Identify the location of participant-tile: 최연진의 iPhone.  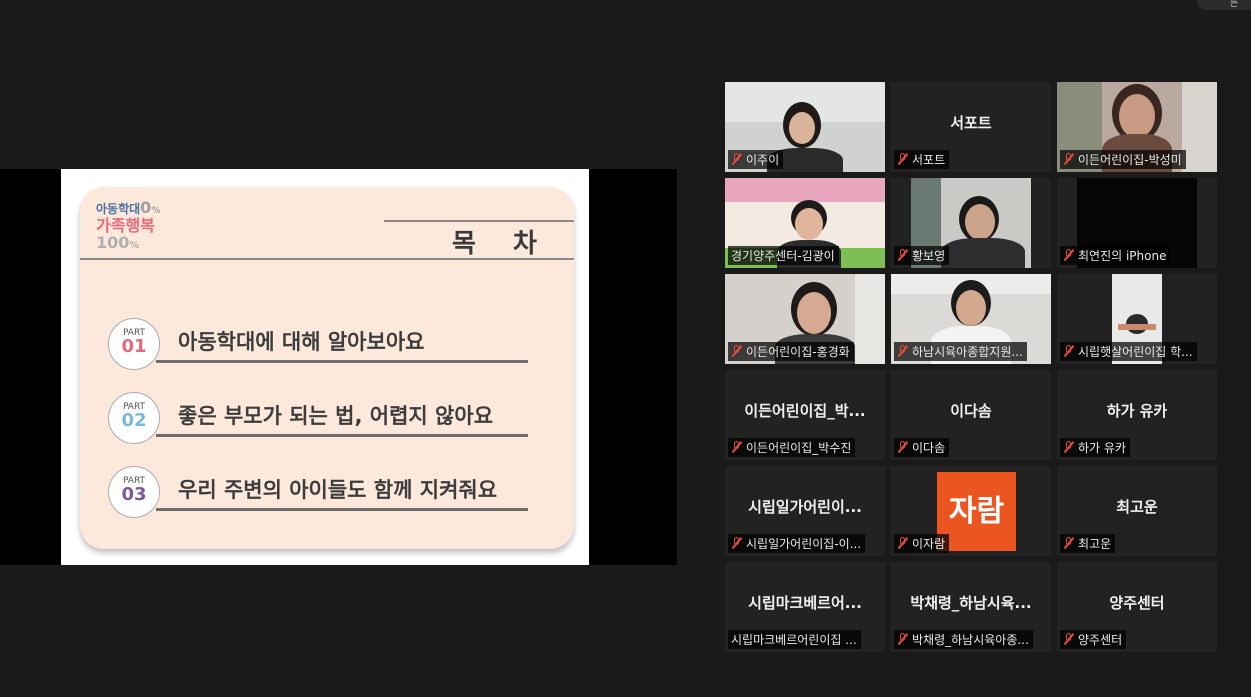
(1137, 223).